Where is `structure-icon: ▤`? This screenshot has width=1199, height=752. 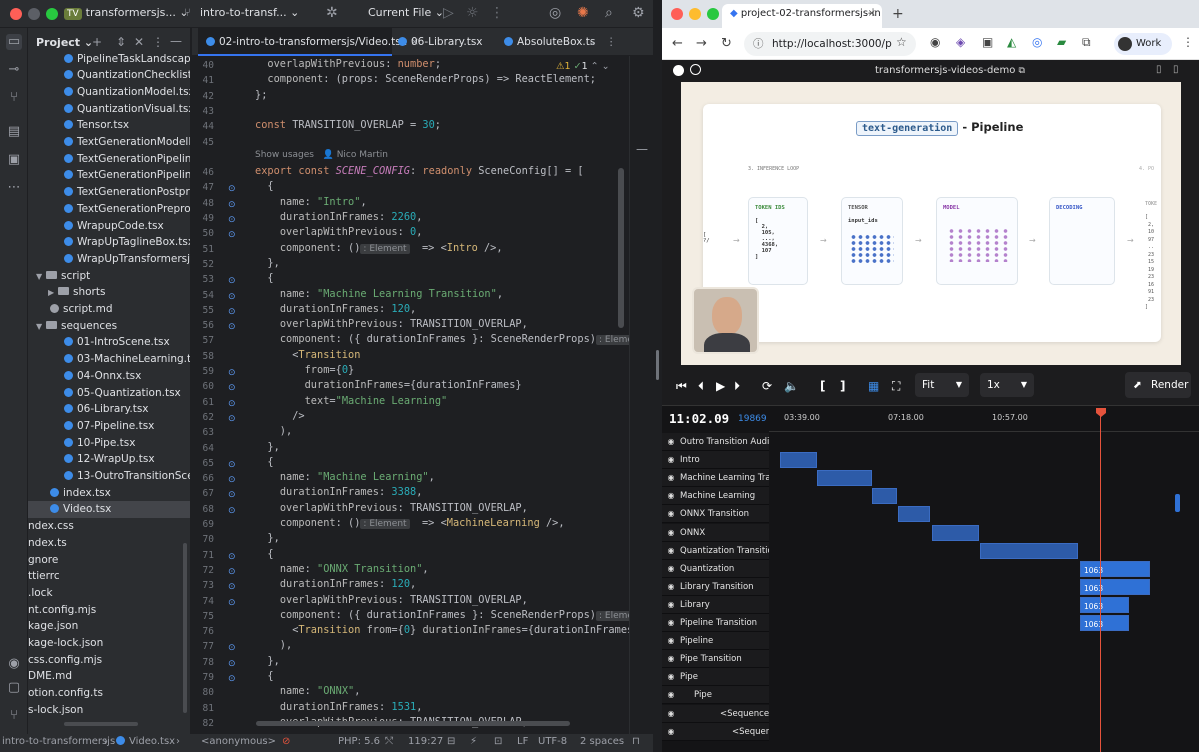
structure-icon: ▤ is located at coordinates (14, 132).